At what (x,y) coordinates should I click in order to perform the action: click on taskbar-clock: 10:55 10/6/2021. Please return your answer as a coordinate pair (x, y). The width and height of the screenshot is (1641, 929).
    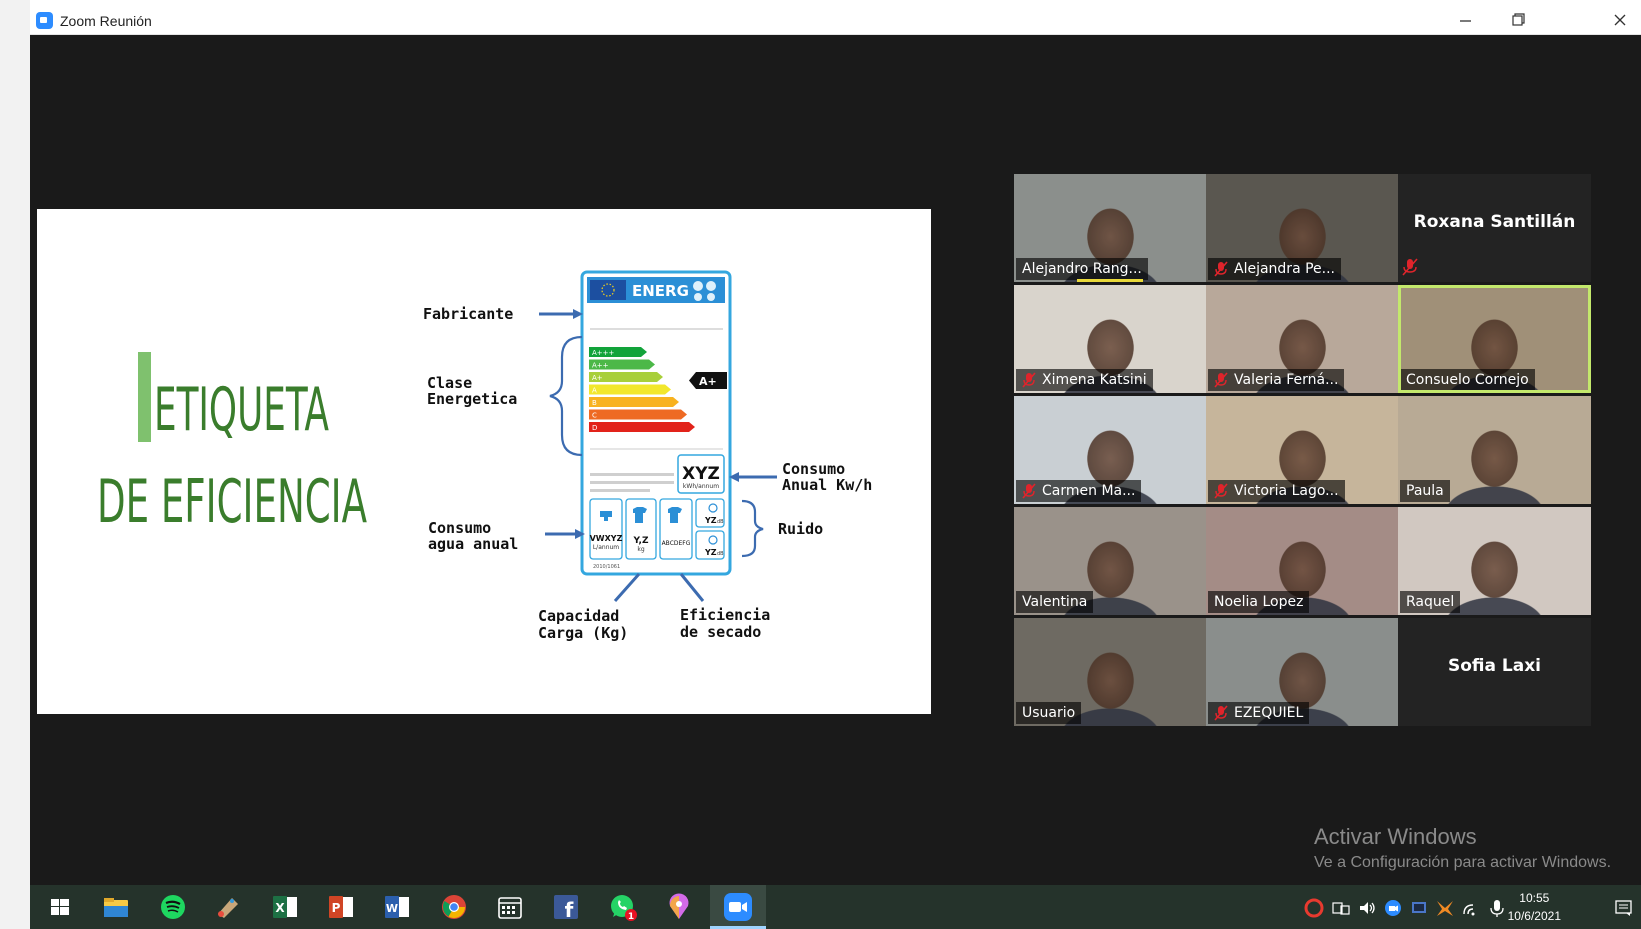
    Looking at the image, I should click on (1534, 907).